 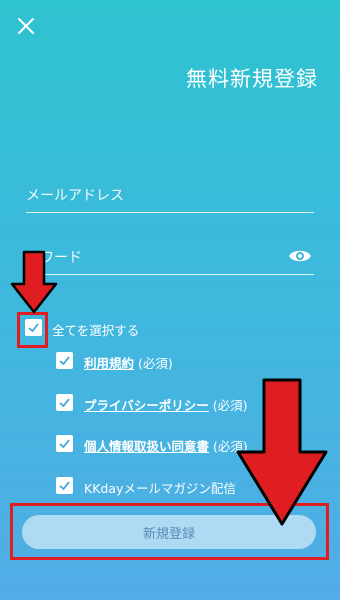 I want to click on password-field-wrapper, so click(x=170, y=259).